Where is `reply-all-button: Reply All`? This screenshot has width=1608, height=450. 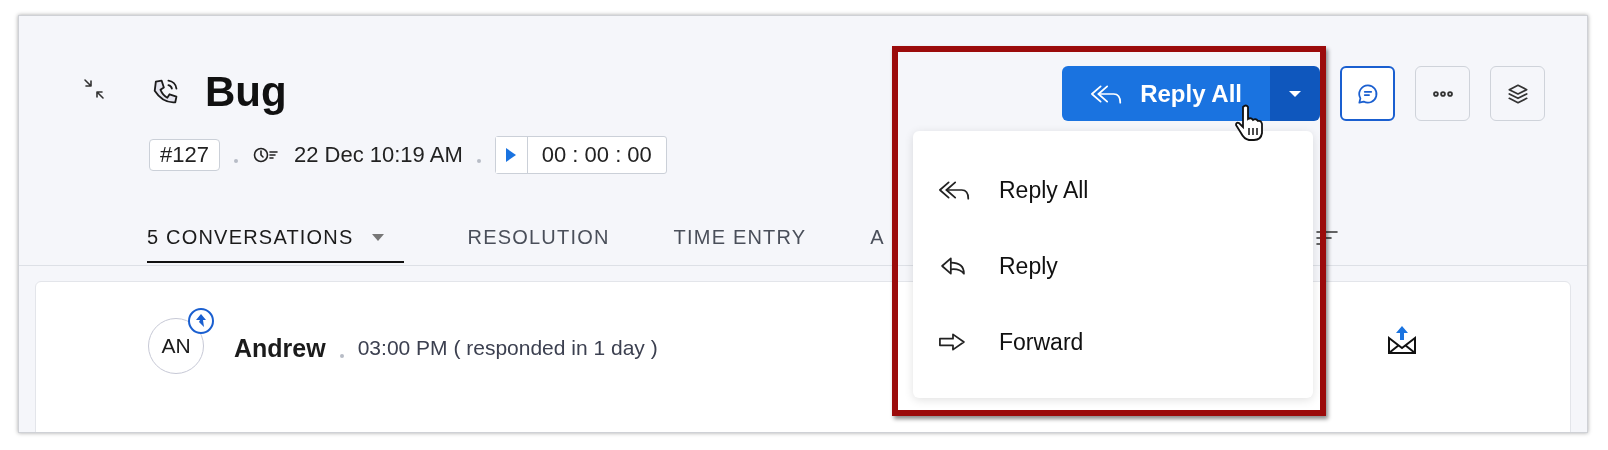 reply-all-button: Reply All is located at coordinates (1166, 93).